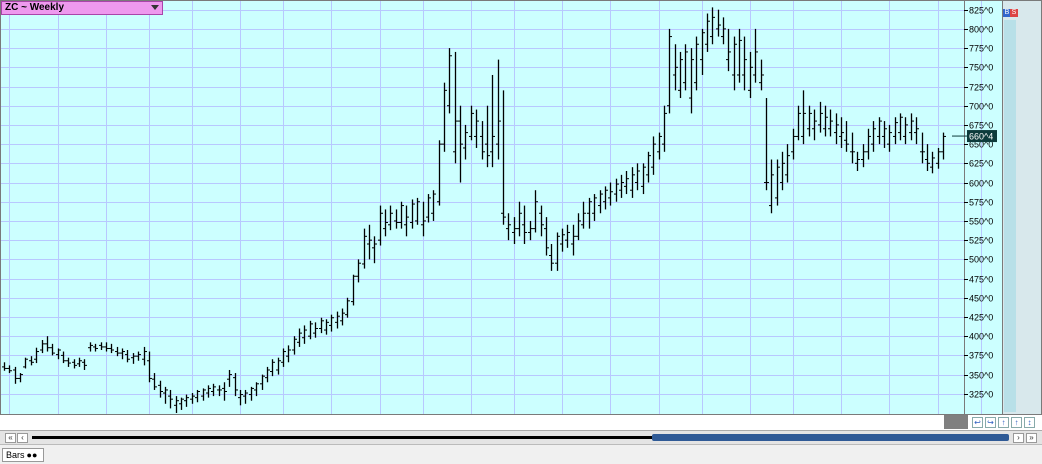  Describe the element at coordinates (981, 203) in the screenshot. I see `y-tick-label: 575^0` at that location.